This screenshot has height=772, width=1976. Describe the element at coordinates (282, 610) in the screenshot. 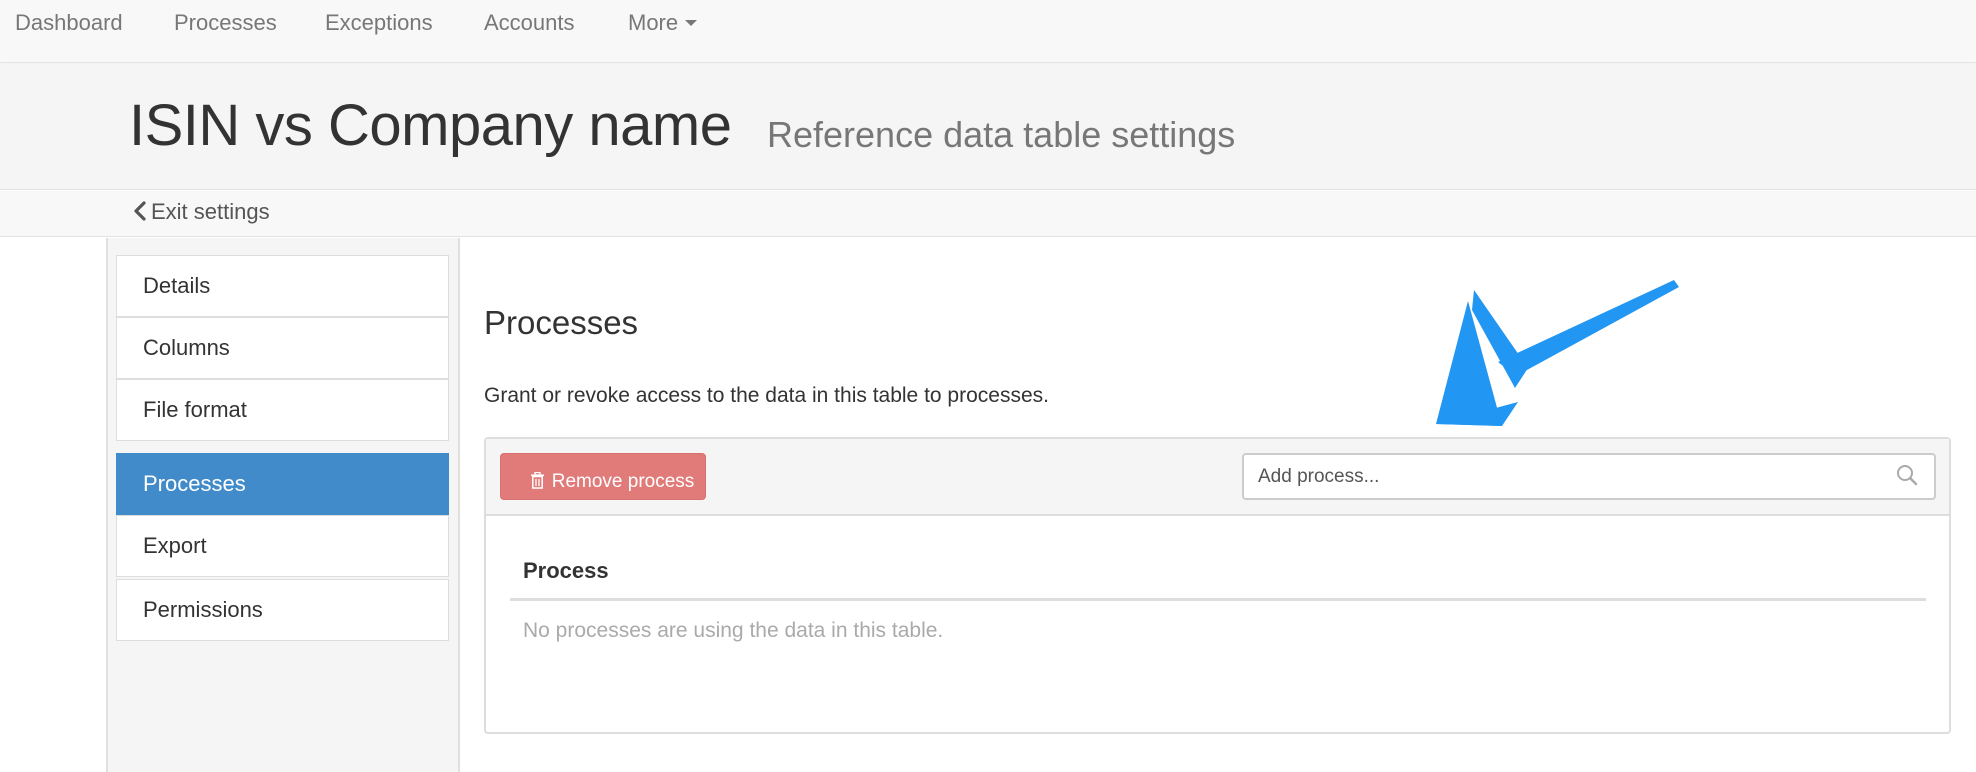

I see `sidebar-item-permissions: Permissions` at that location.